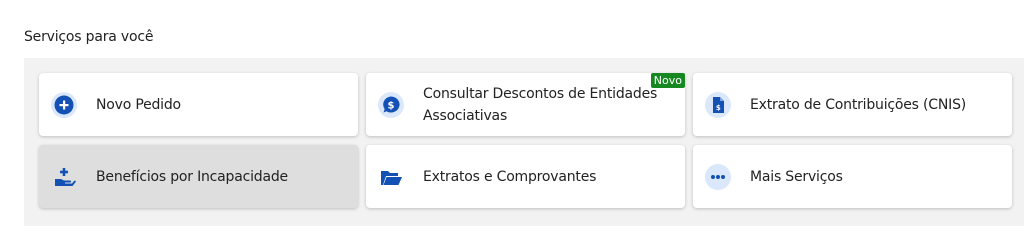  I want to click on hand-plus-icon, so click(64, 177).